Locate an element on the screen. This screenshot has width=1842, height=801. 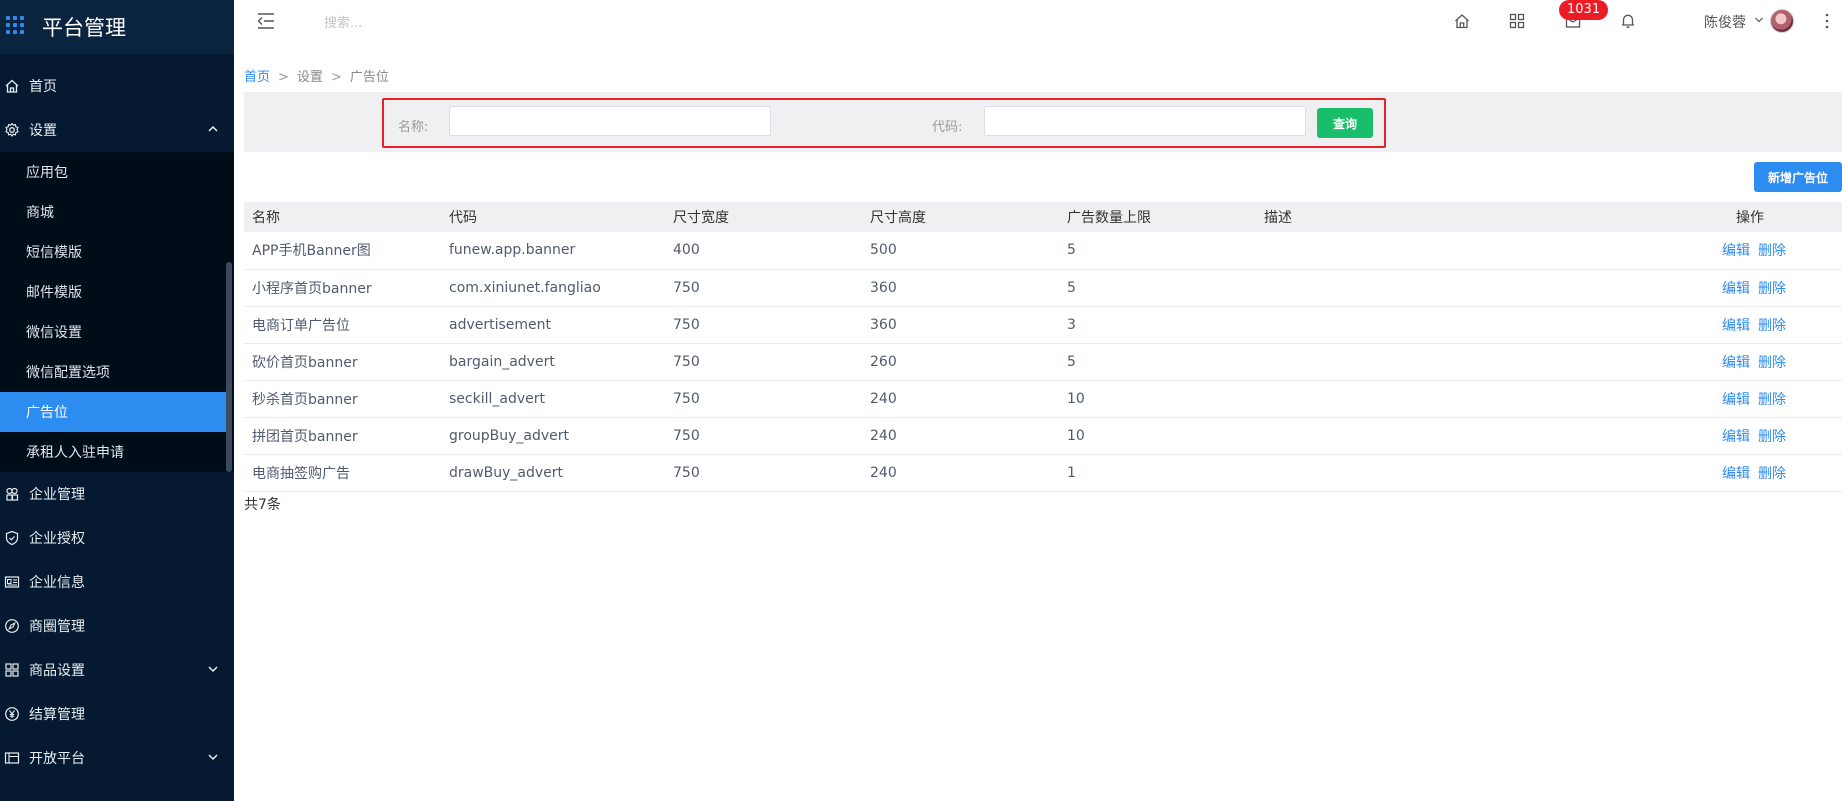
breadcrumb-settings: 设置 is located at coordinates (310, 77).